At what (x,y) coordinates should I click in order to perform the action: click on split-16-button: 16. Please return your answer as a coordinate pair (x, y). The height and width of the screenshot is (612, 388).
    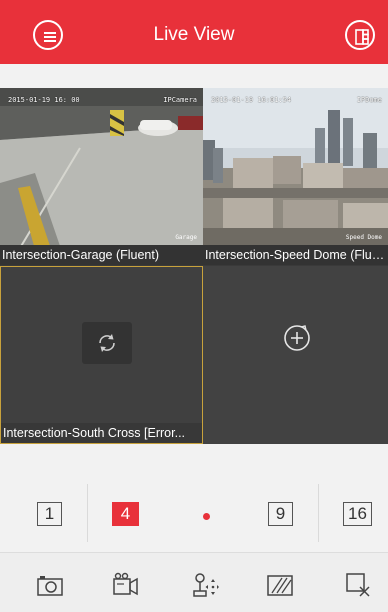
    Looking at the image, I should click on (357, 514).